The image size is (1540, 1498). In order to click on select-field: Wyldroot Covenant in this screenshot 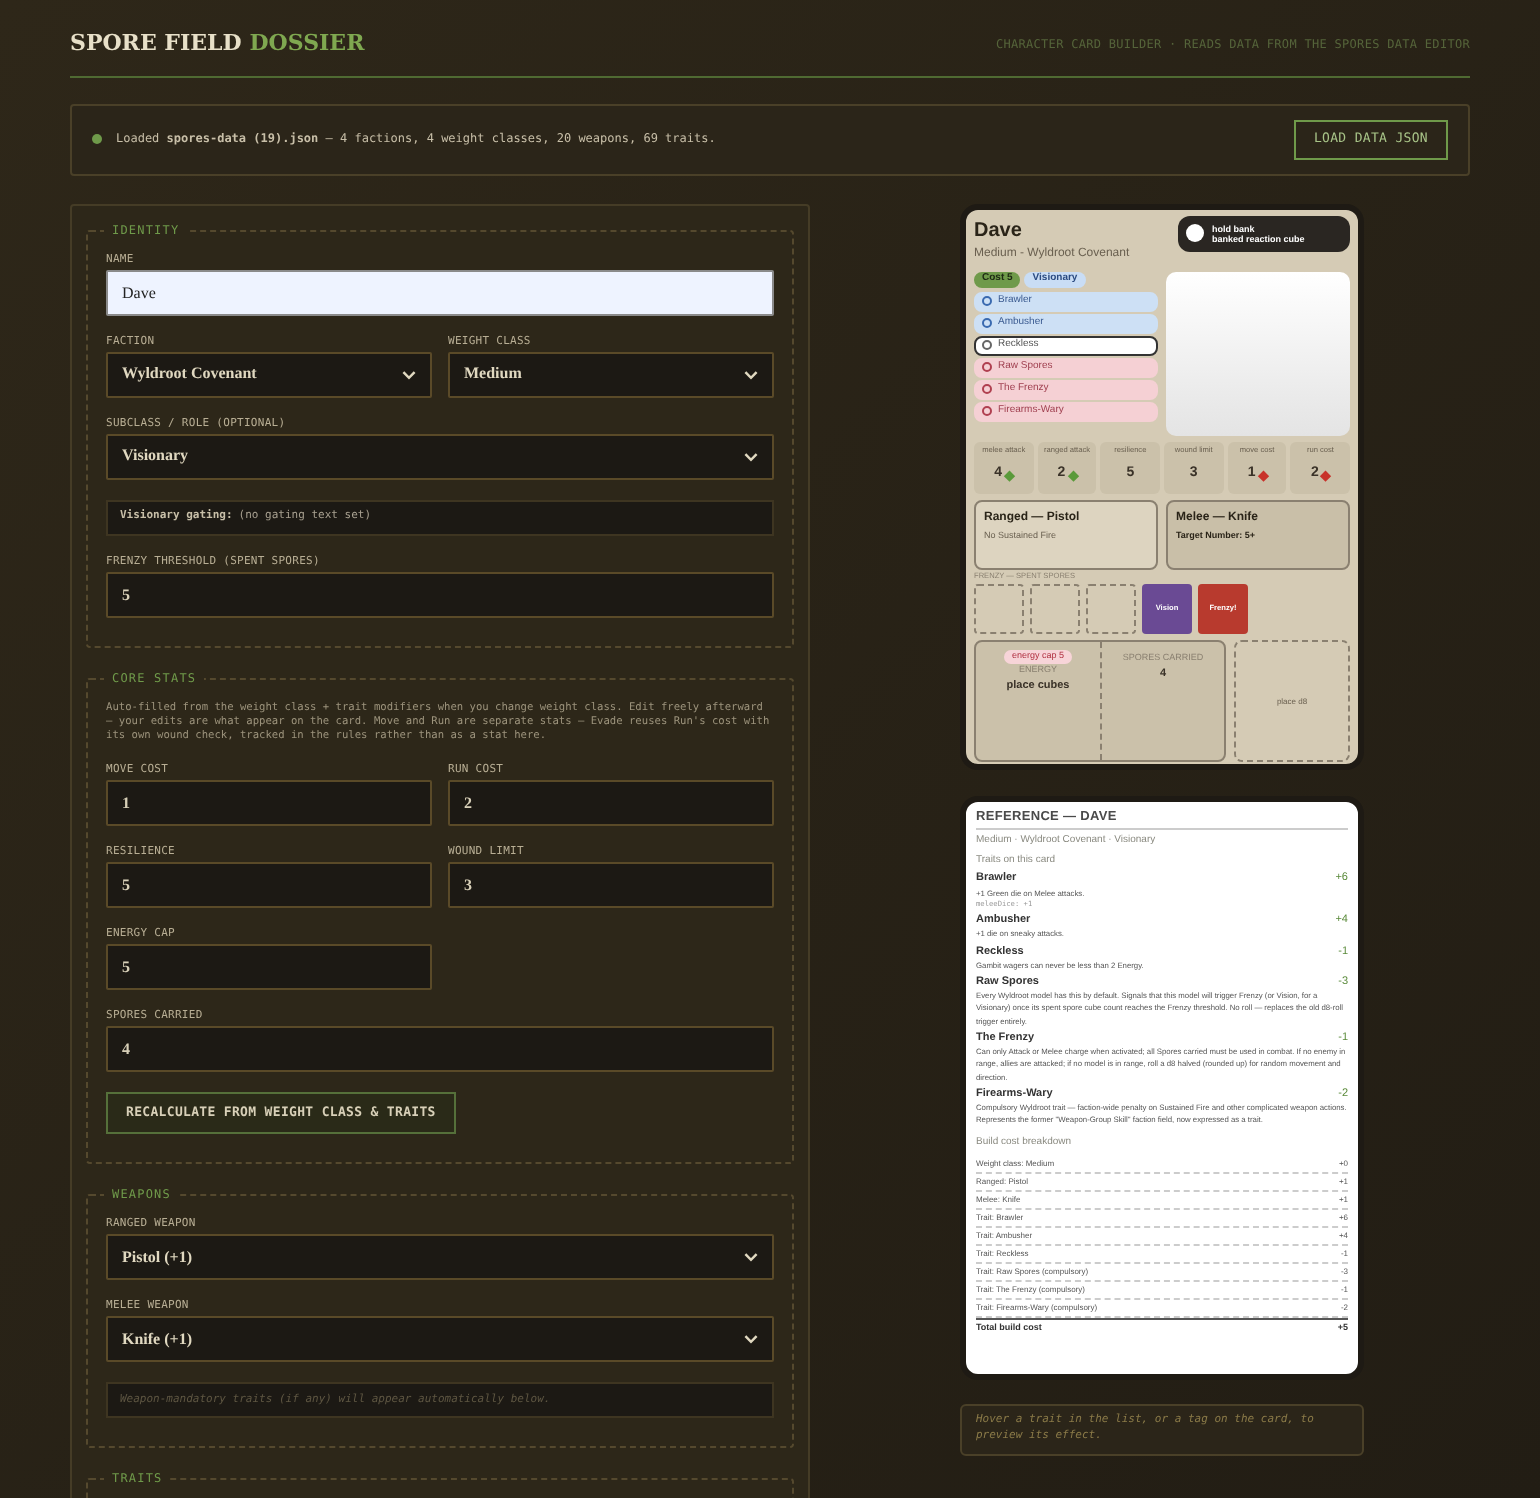, I will do `click(269, 374)`.